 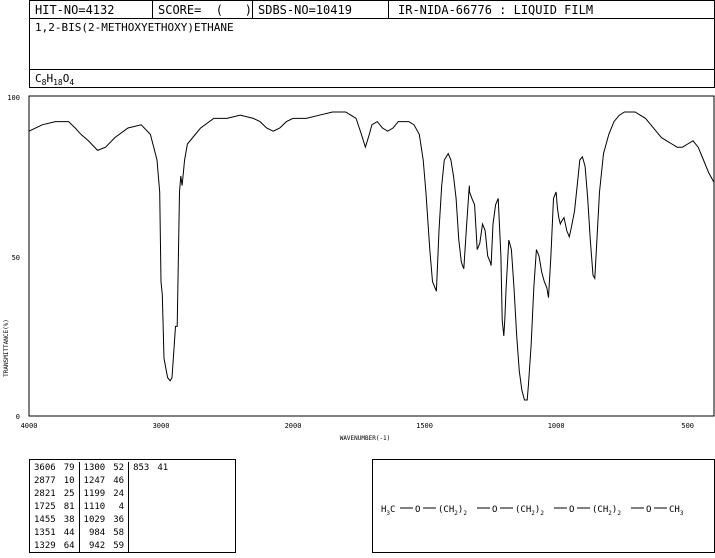 What do you see at coordinates (69, 520) in the screenshot?
I see `peak-transmittance: 38` at bounding box center [69, 520].